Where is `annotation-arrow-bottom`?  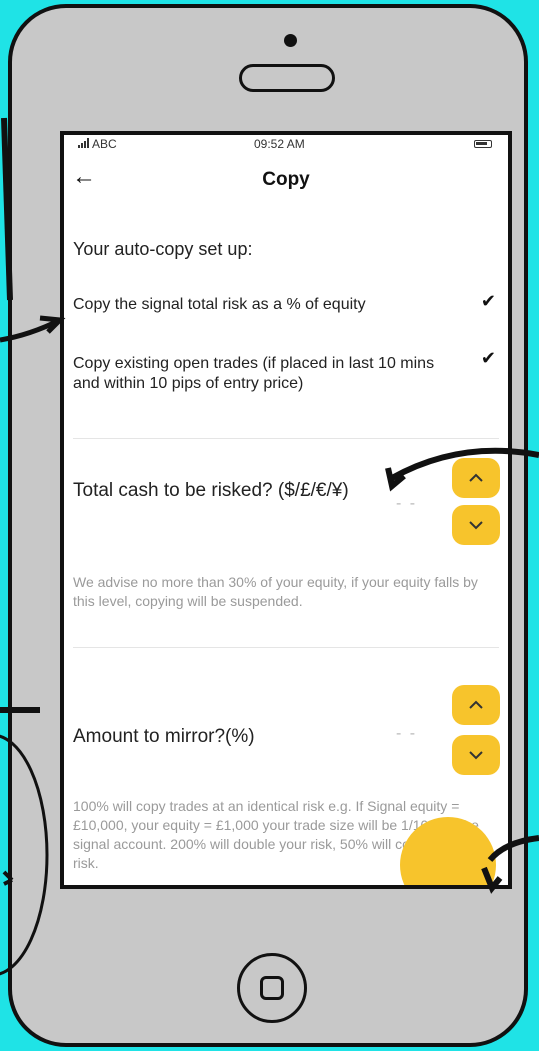
annotation-arrow-bottom is located at coordinates (513, 849).